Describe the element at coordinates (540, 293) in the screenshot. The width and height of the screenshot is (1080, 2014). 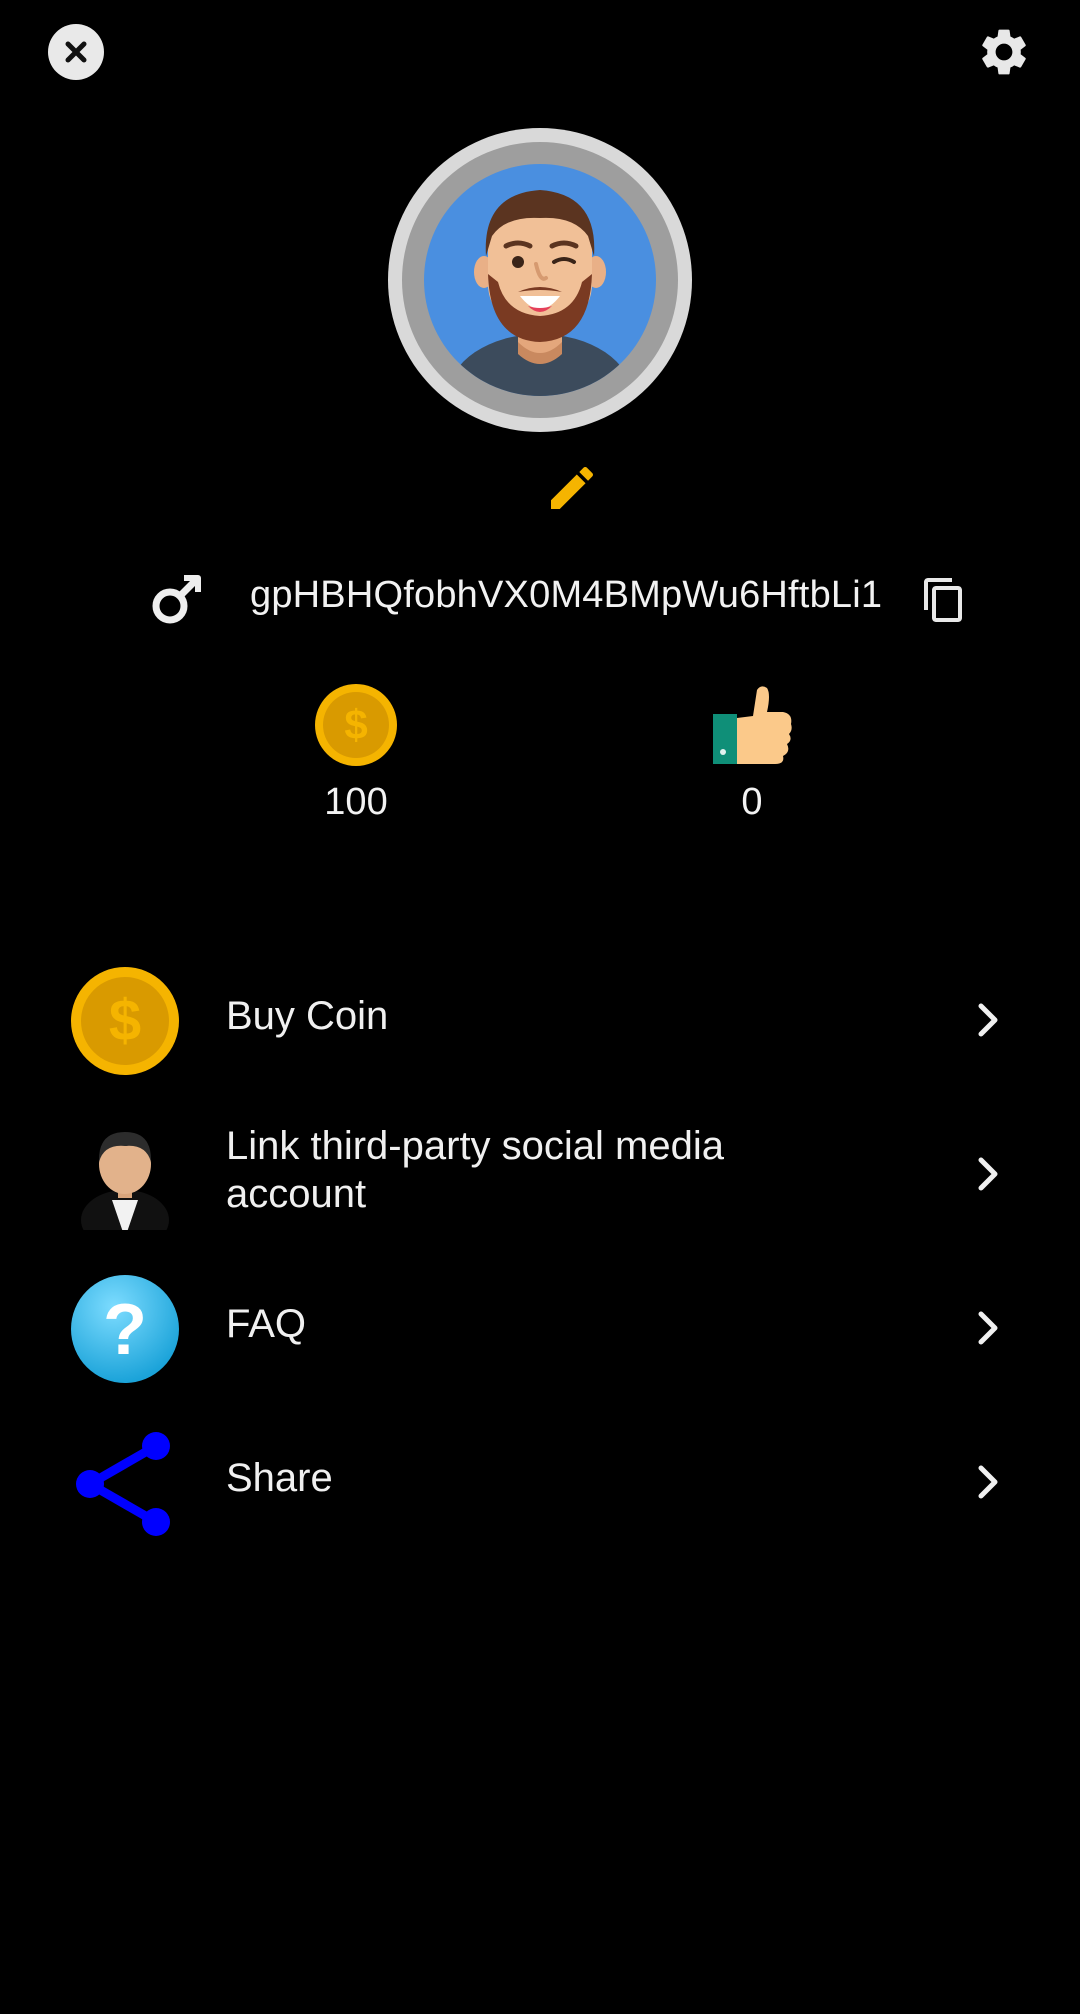
I see `avatar-face-image` at that location.